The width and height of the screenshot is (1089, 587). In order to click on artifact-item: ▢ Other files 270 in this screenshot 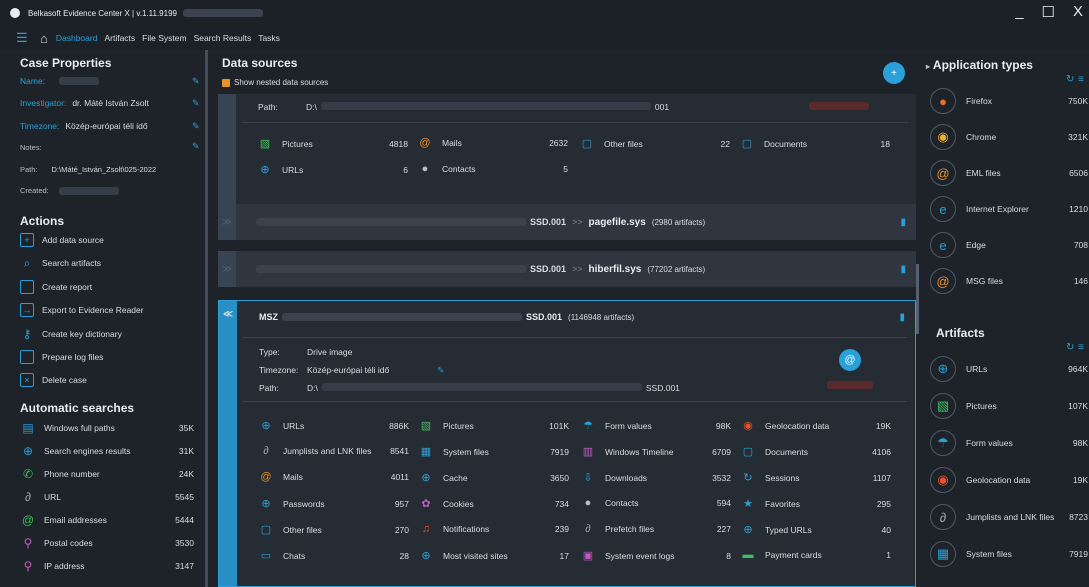, I will do `click(333, 529)`.